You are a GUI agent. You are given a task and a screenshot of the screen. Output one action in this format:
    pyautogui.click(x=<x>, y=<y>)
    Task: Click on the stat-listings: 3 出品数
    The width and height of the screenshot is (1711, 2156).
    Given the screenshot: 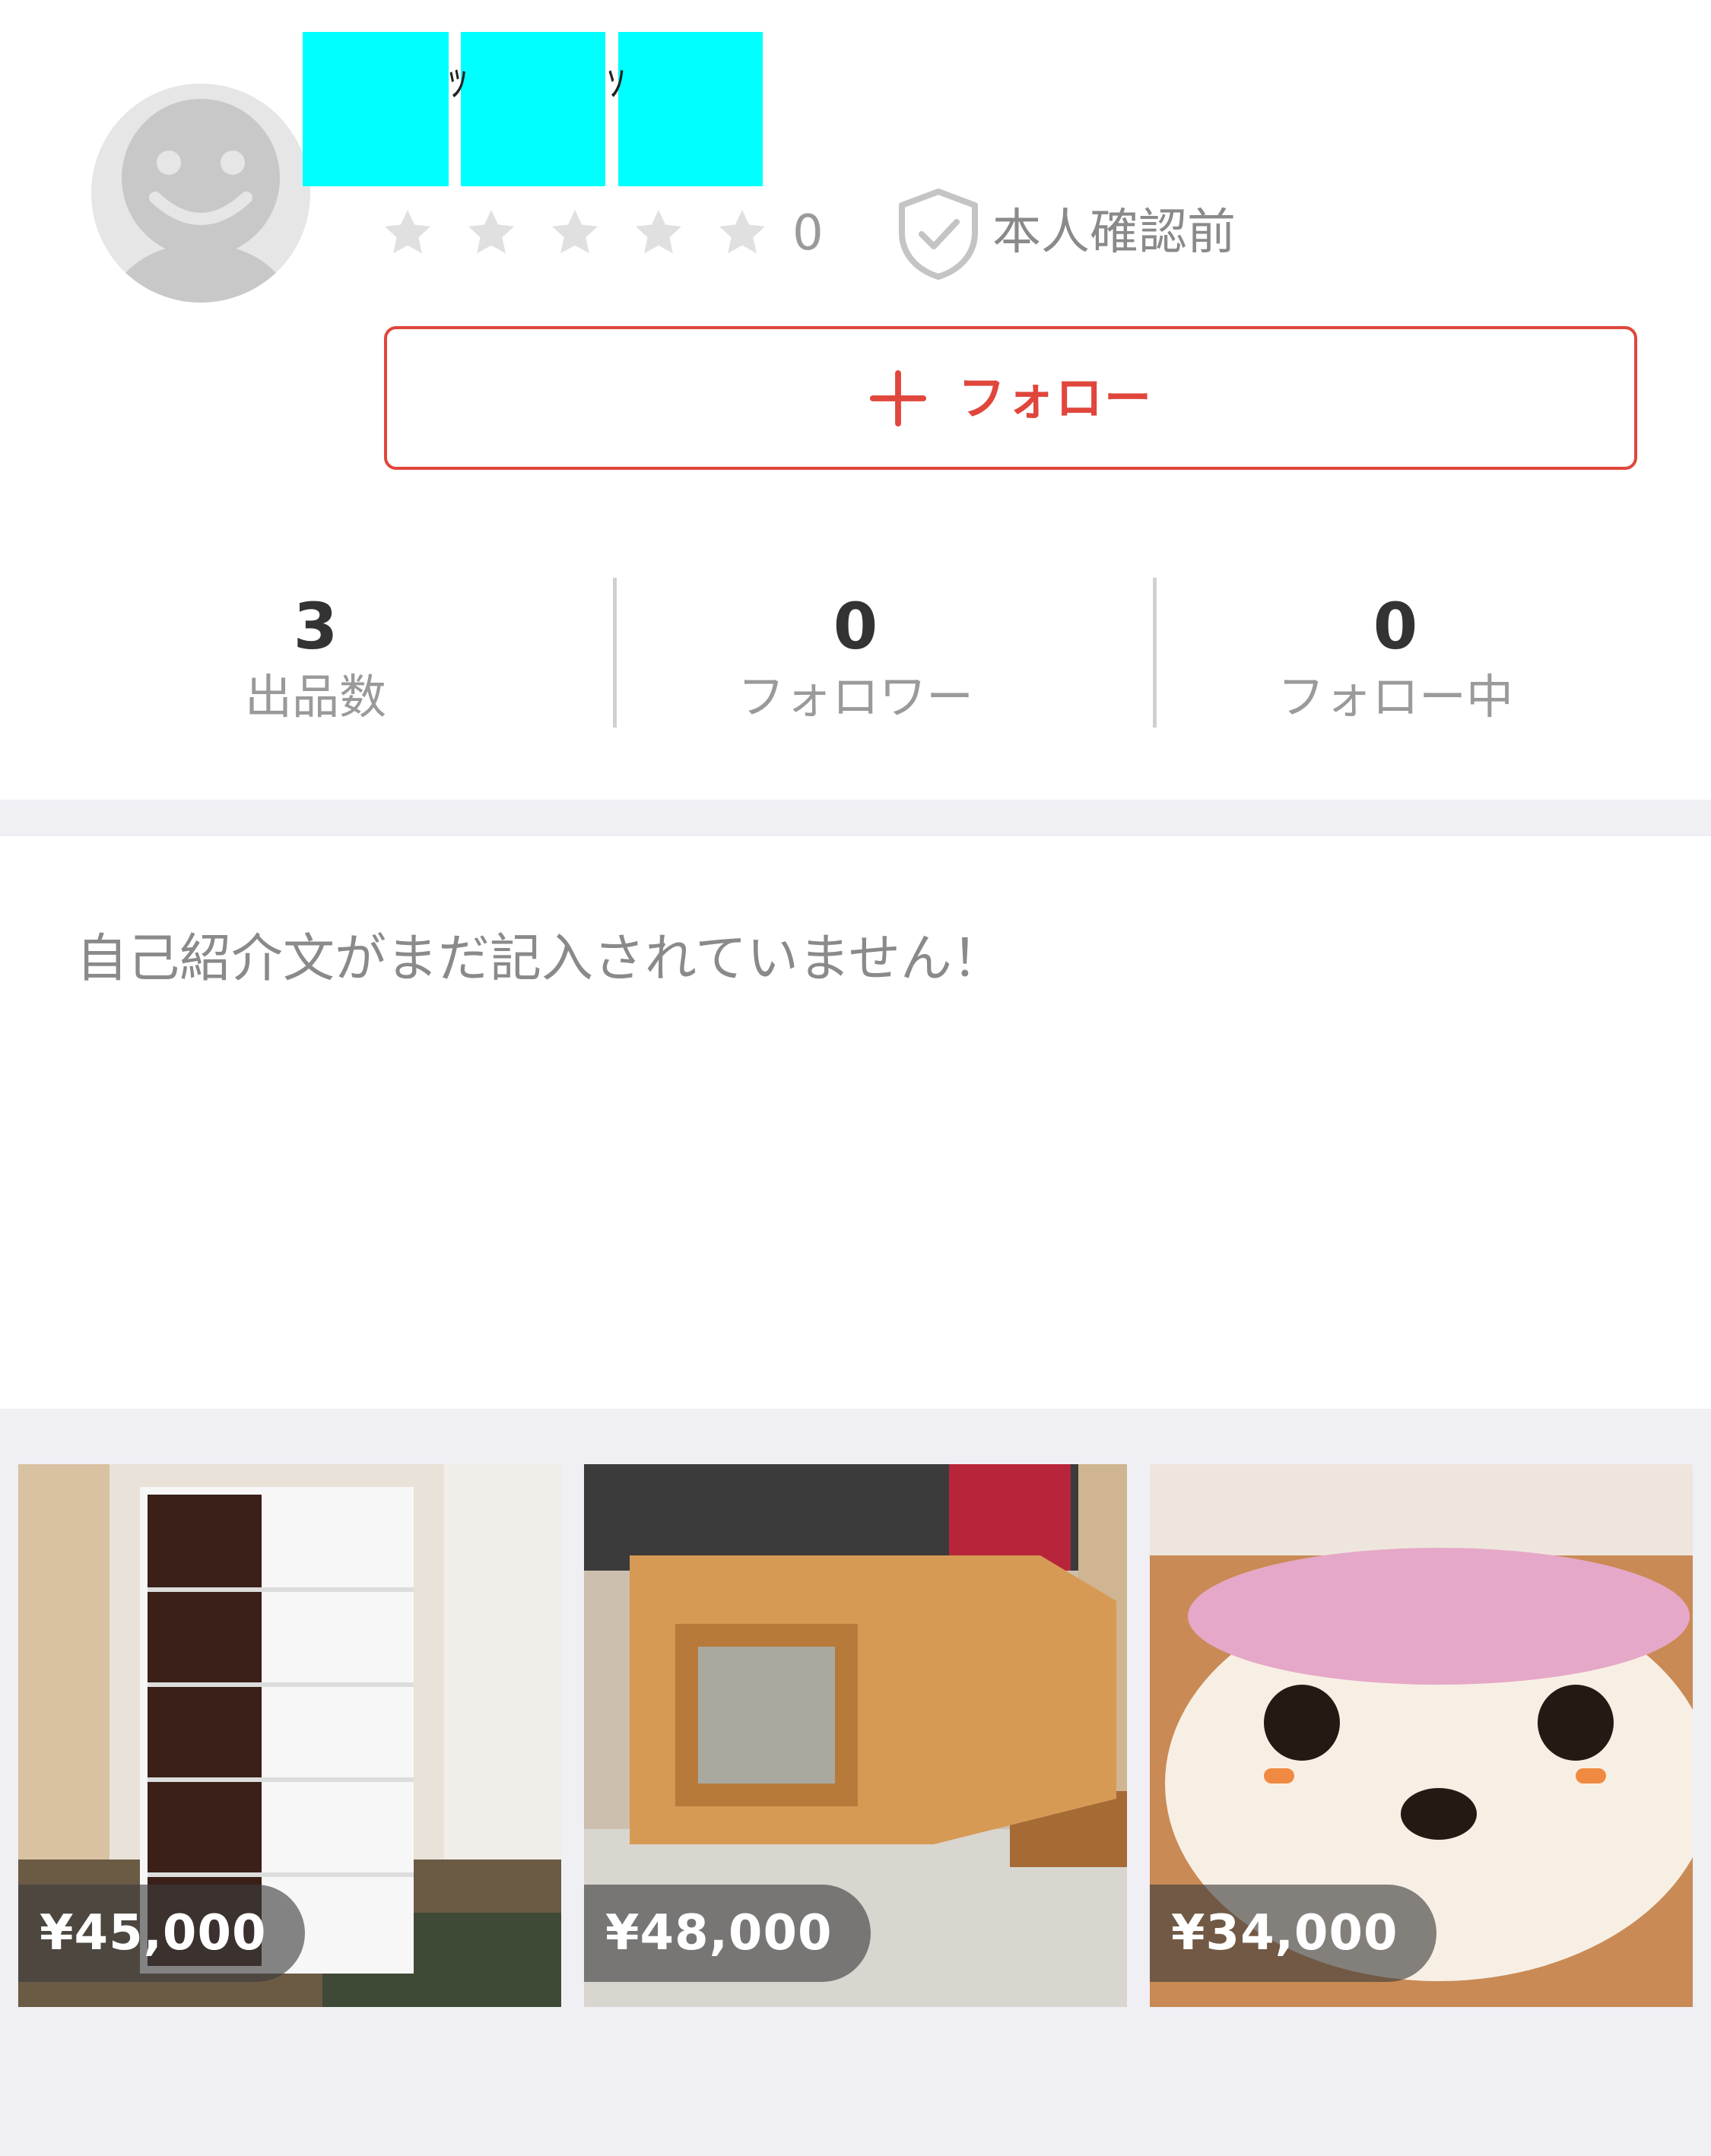 What is the action you would take?
    pyautogui.click(x=316, y=649)
    